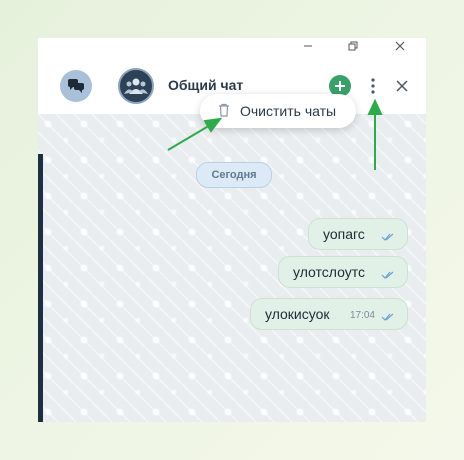 Image resolution: width=464 pixels, height=460 pixels. What do you see at coordinates (353, 46) in the screenshot?
I see `restore-icon` at bounding box center [353, 46].